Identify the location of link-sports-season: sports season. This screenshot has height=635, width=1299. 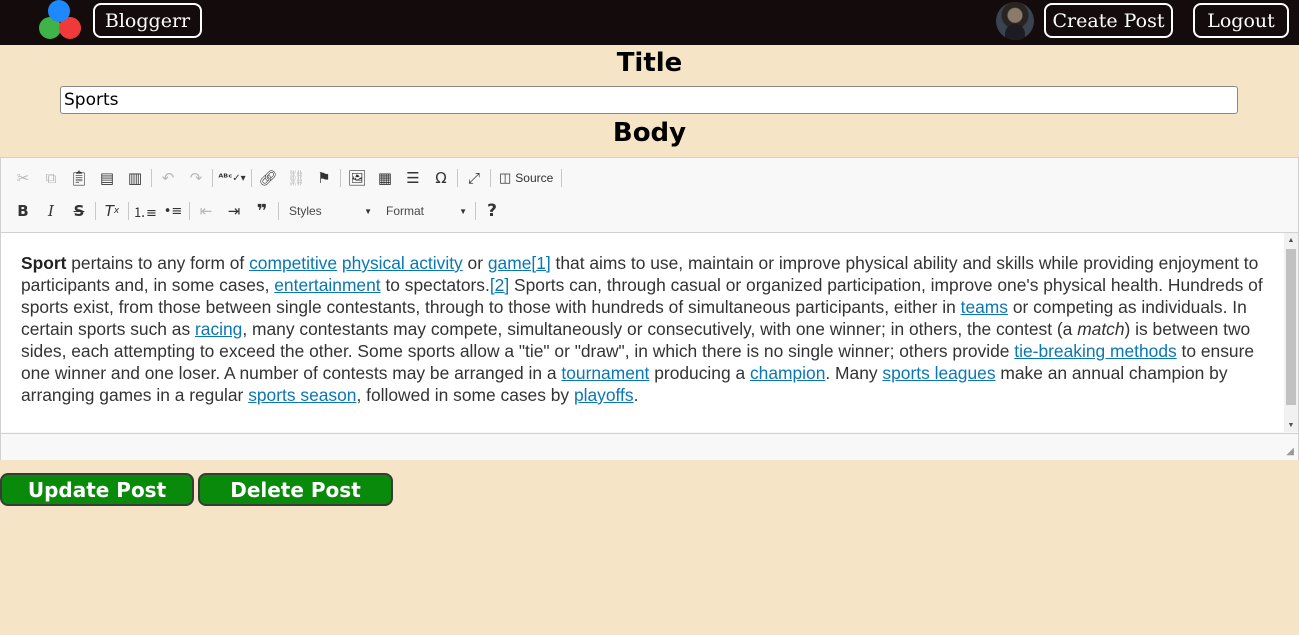
(302, 395).